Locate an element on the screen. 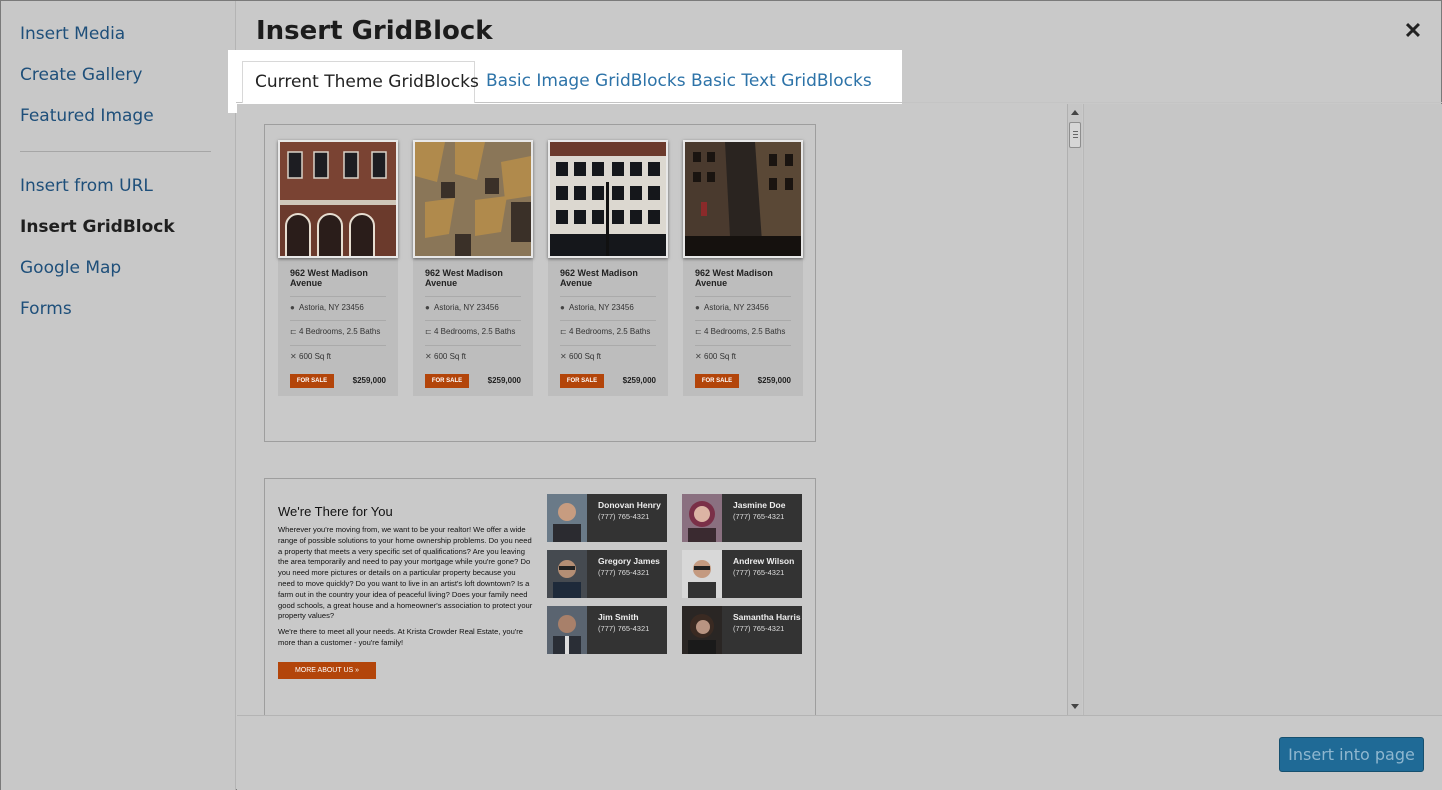  sidebar-item-create-gallery: Create Gallery is located at coordinates (81, 75).